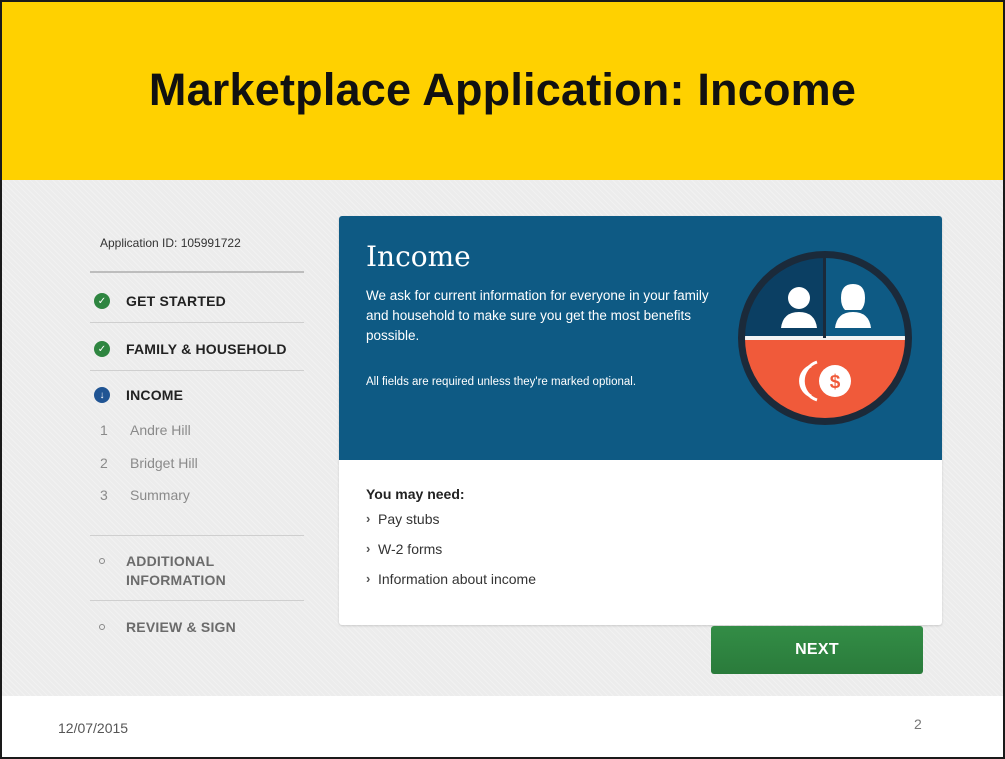 The height and width of the screenshot is (759, 1005). Describe the element at coordinates (918, 724) in the screenshot. I see `slide-page-number: 2` at that location.